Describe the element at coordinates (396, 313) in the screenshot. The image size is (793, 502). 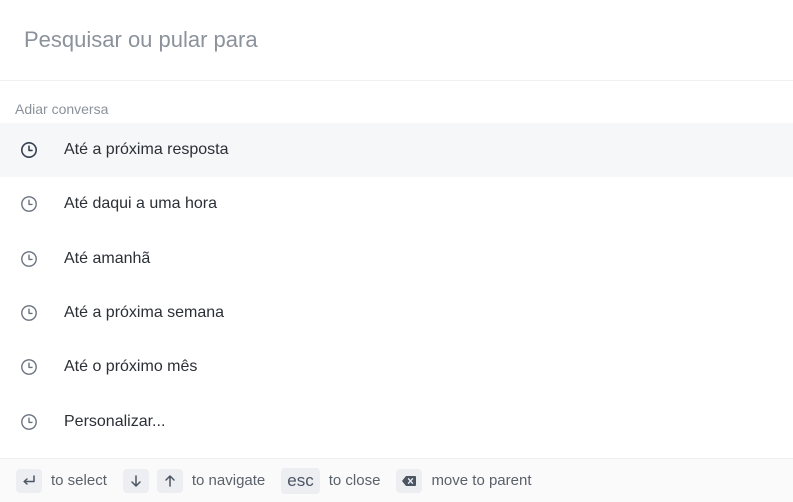
I see `option-next-week: Até a próxima semana` at that location.